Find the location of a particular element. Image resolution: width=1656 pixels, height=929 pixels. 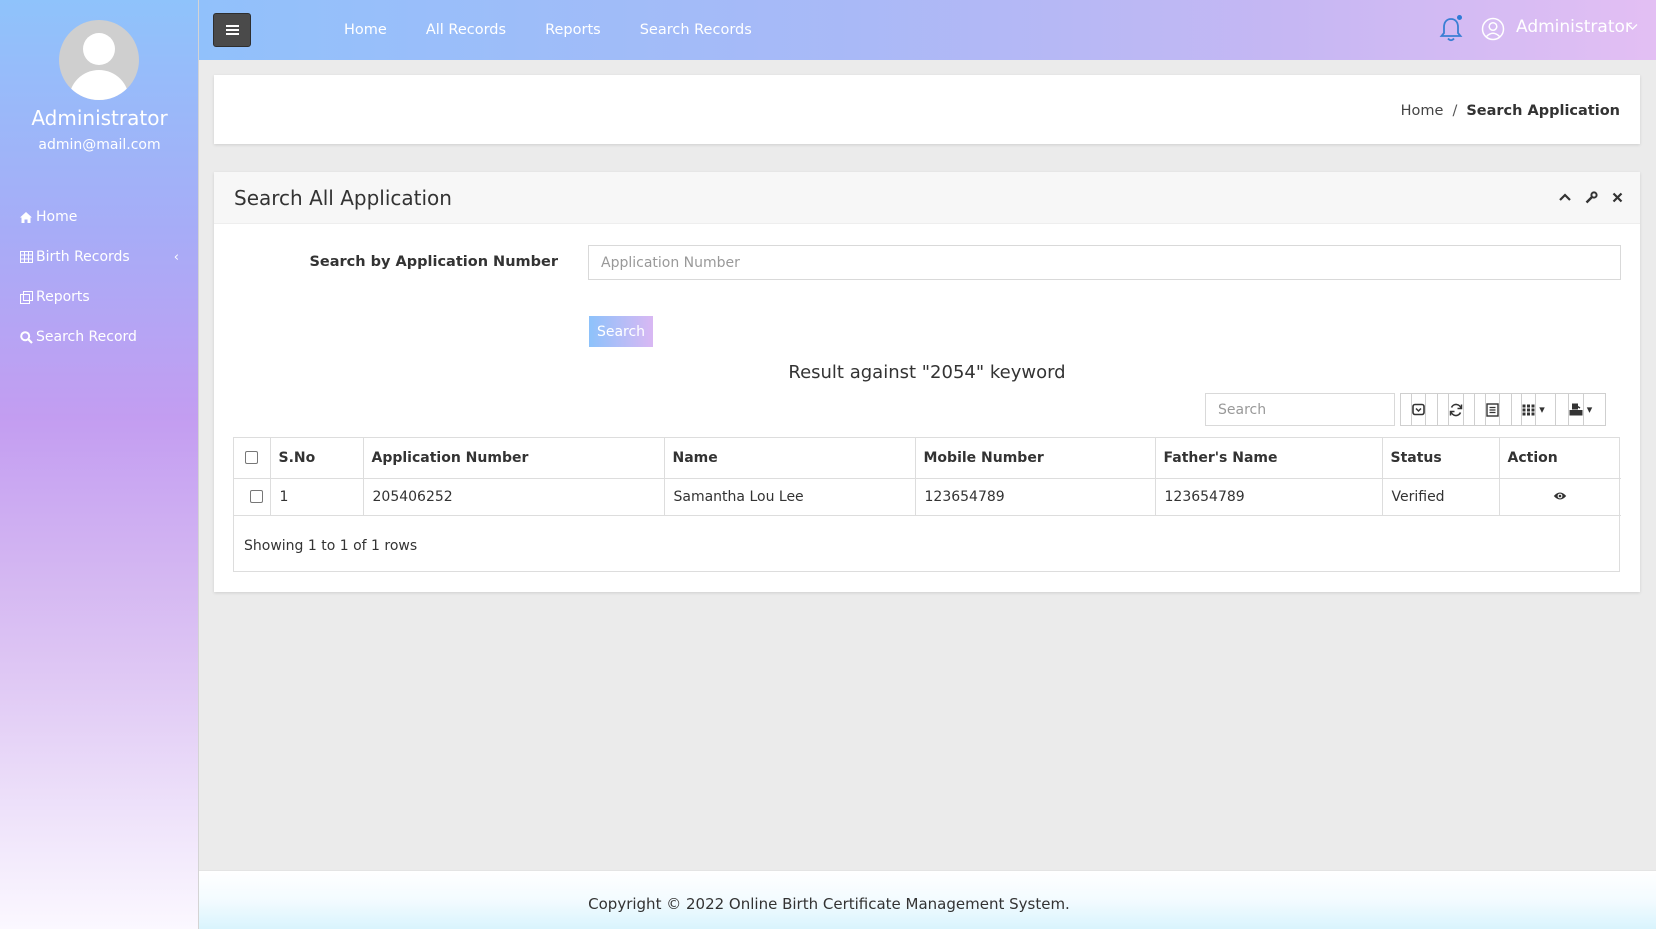

column-header-name: Name is located at coordinates (790, 458).